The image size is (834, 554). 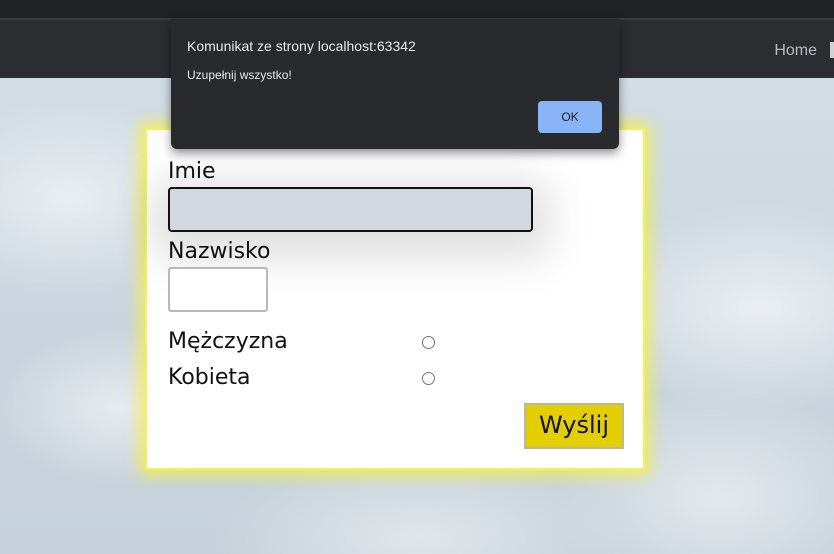 I want to click on gender-female-label: Kobieta, so click(x=209, y=377).